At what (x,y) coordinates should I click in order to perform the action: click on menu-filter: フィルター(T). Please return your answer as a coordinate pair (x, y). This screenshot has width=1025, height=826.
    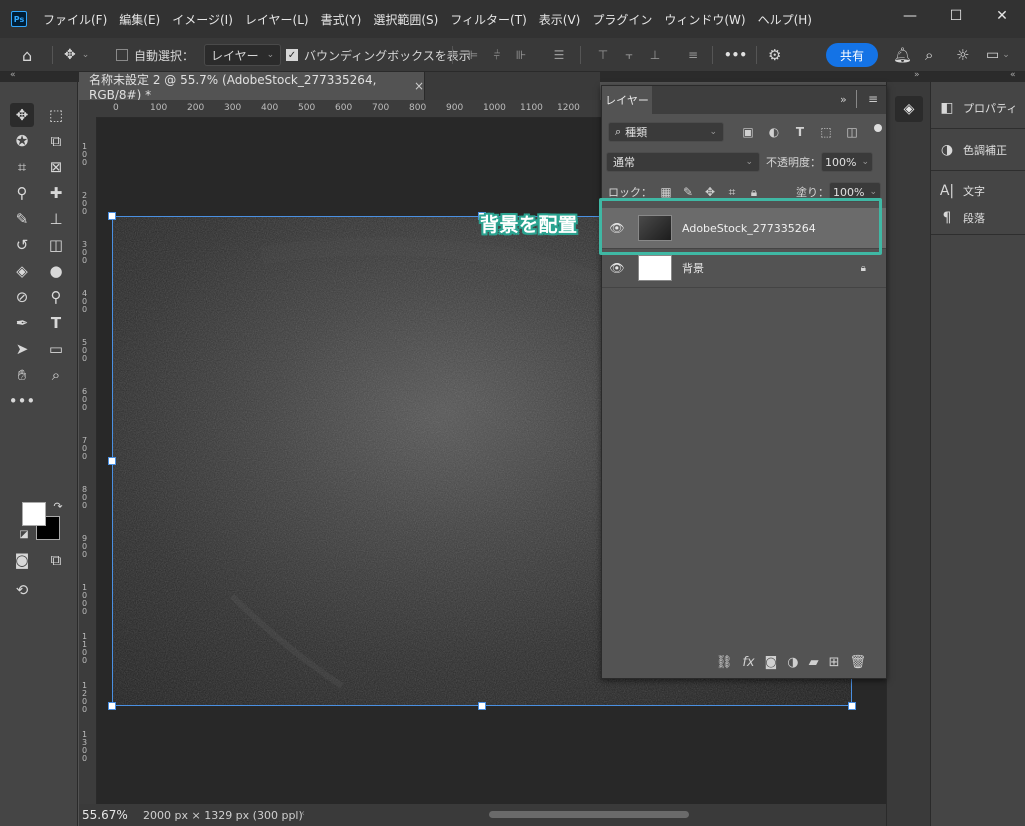
    Looking at the image, I should click on (488, 19).